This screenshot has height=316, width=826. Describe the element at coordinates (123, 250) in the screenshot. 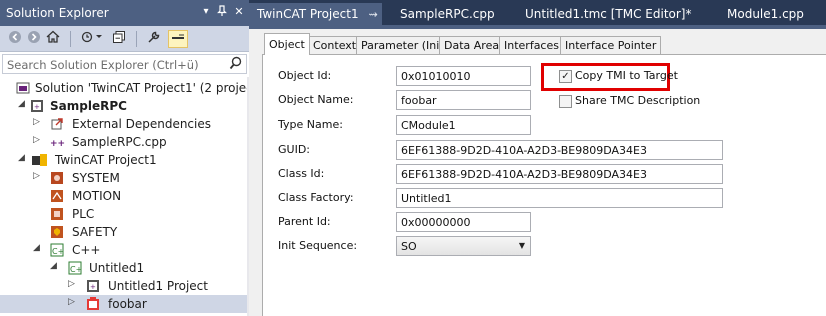

I see `tree-item-cpp: ◢ C+ C++` at that location.